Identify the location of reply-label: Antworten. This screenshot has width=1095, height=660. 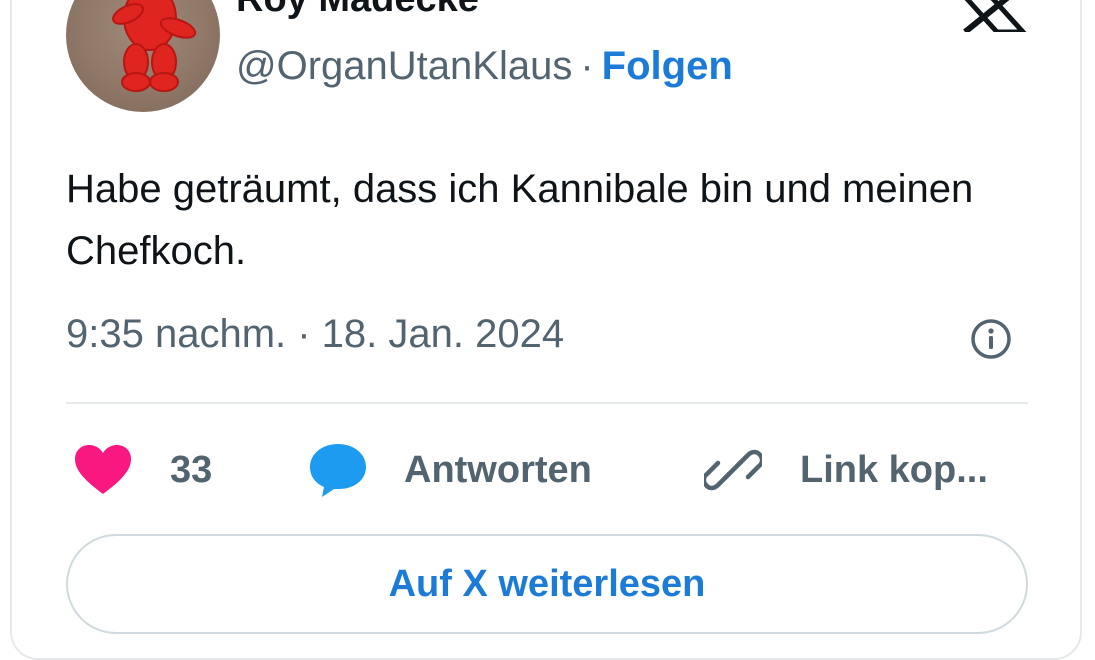
(498, 469).